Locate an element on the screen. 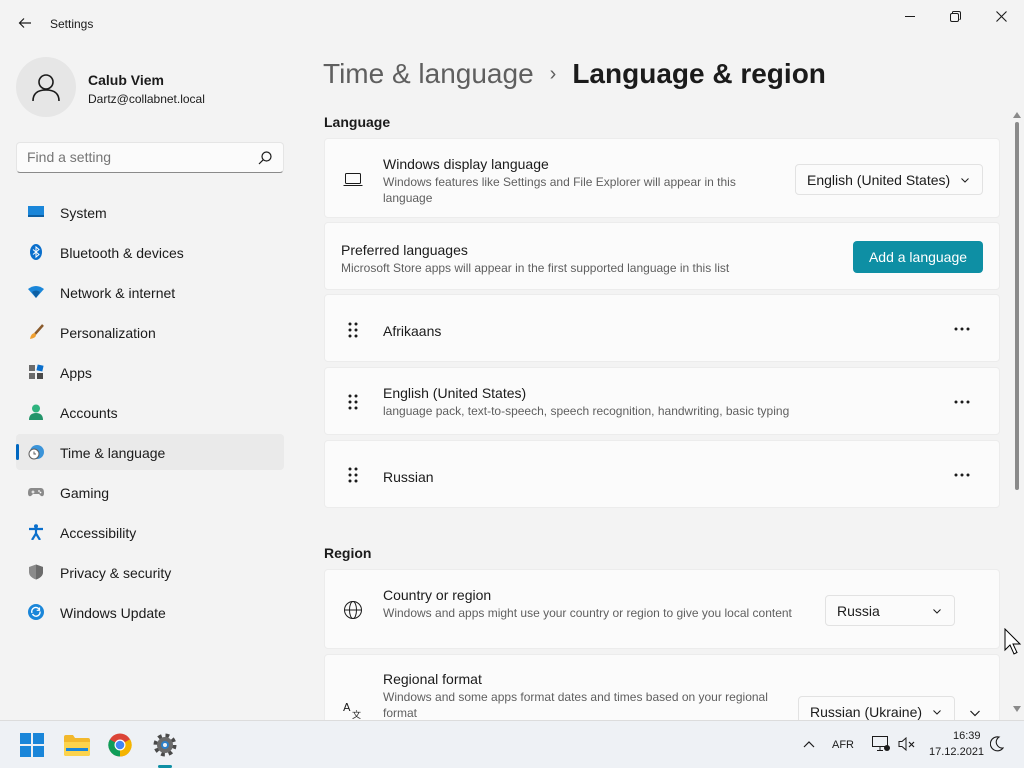 This screenshot has height=768, width=1024. windows-start-icon is located at coordinates (32, 745).